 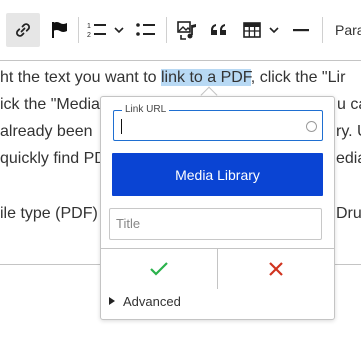 I want to click on media-library-button: Media Library, so click(x=217, y=174).